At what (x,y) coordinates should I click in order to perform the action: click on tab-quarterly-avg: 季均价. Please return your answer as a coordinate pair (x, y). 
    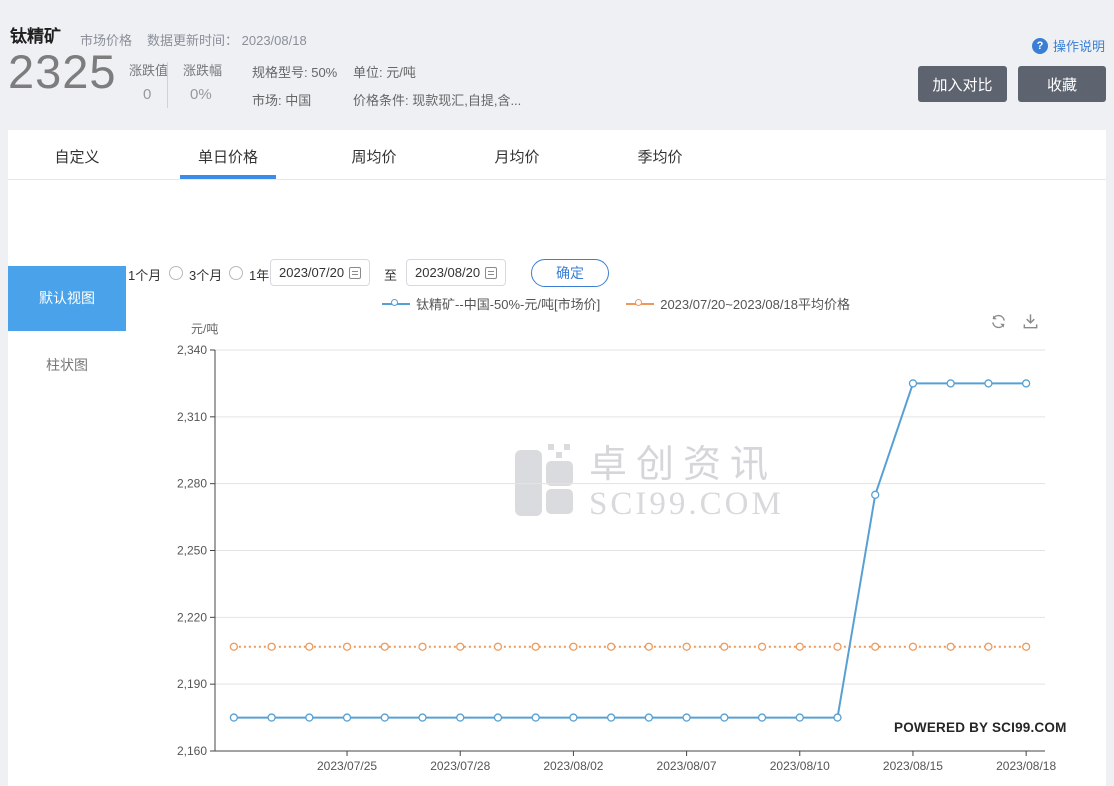
    Looking at the image, I should click on (659, 156).